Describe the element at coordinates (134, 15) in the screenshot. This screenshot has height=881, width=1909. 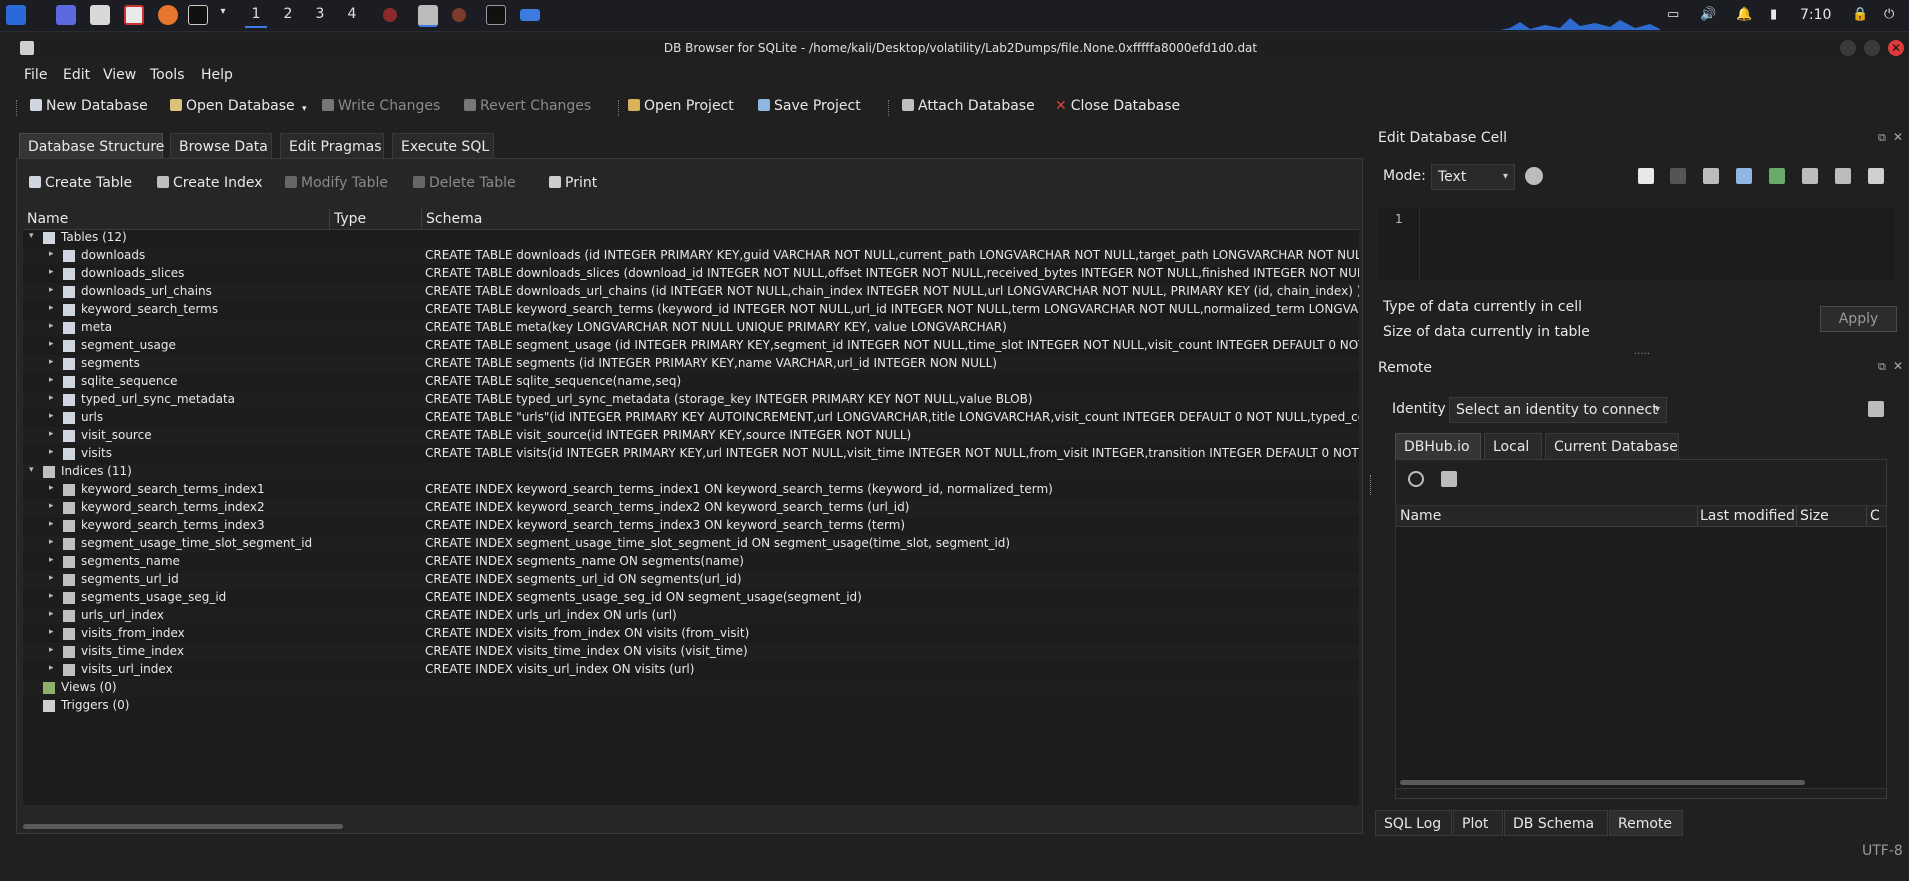
I see `text-editor-icon` at that location.